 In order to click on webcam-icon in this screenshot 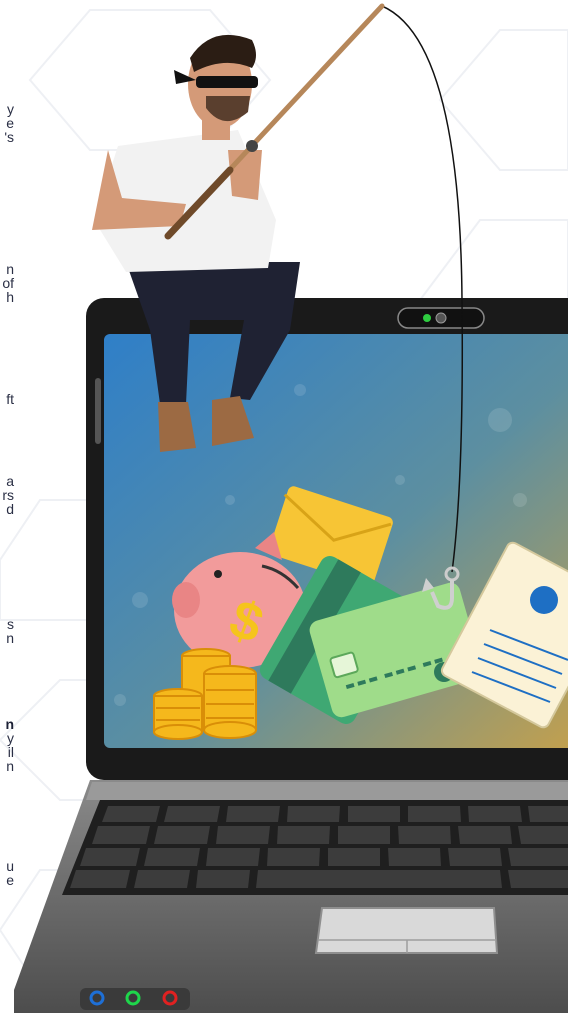, I will do `click(441, 318)`.